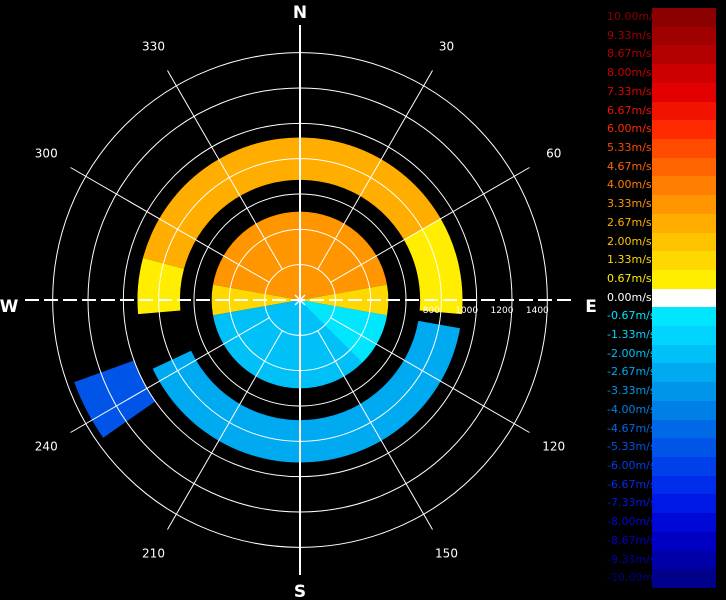  What do you see at coordinates (9, 307) in the screenshot?
I see `compass-west: W` at bounding box center [9, 307].